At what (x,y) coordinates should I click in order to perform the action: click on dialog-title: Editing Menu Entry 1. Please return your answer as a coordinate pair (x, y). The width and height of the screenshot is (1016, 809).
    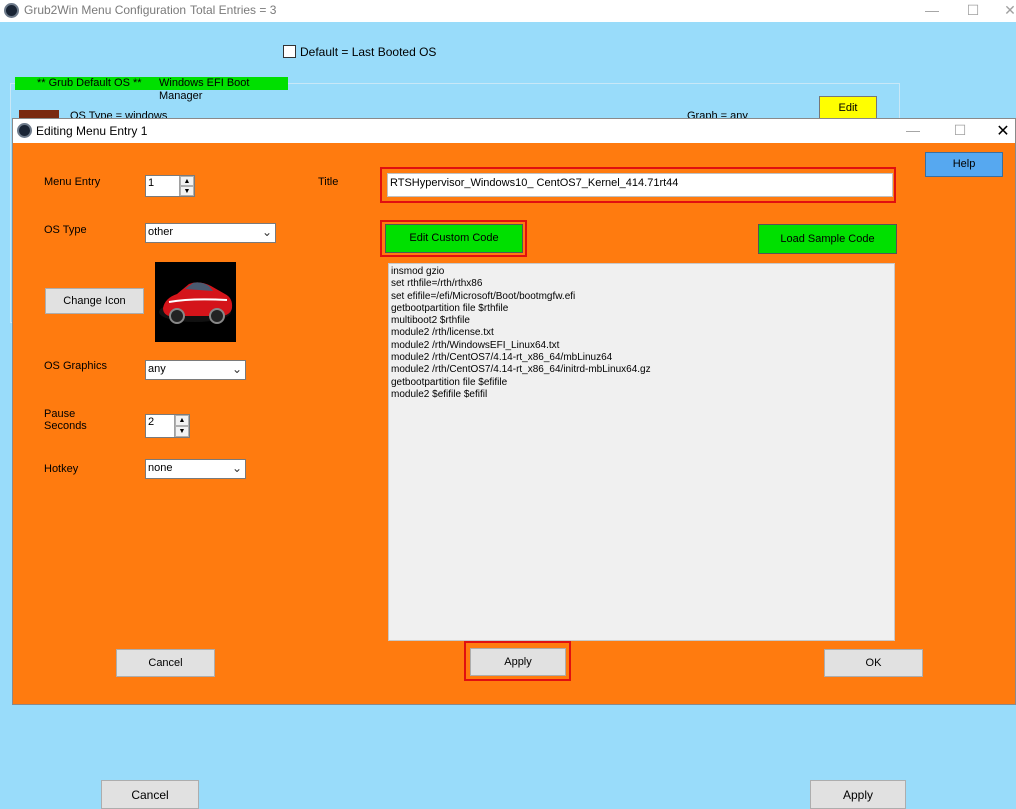
    Looking at the image, I should click on (92, 131).